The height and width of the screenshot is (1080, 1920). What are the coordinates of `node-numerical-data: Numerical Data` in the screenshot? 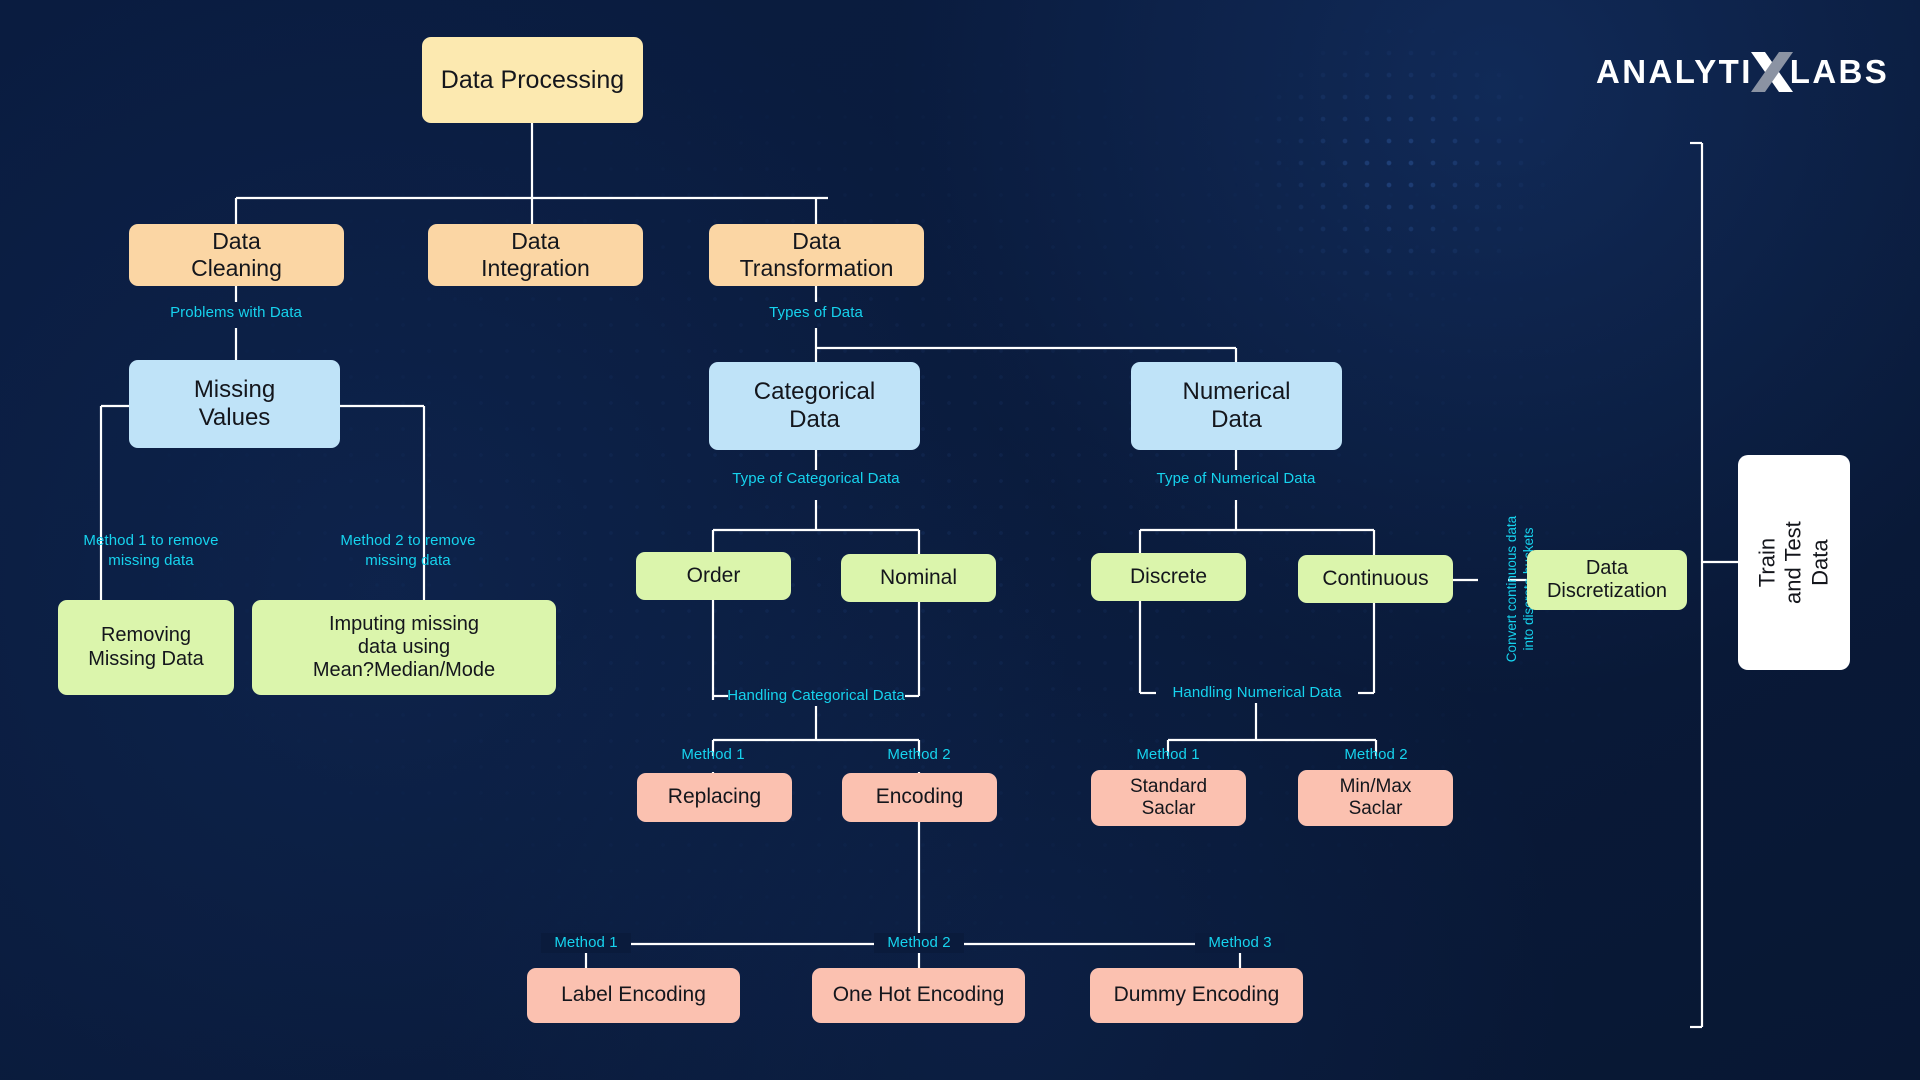 It's located at (1236, 406).